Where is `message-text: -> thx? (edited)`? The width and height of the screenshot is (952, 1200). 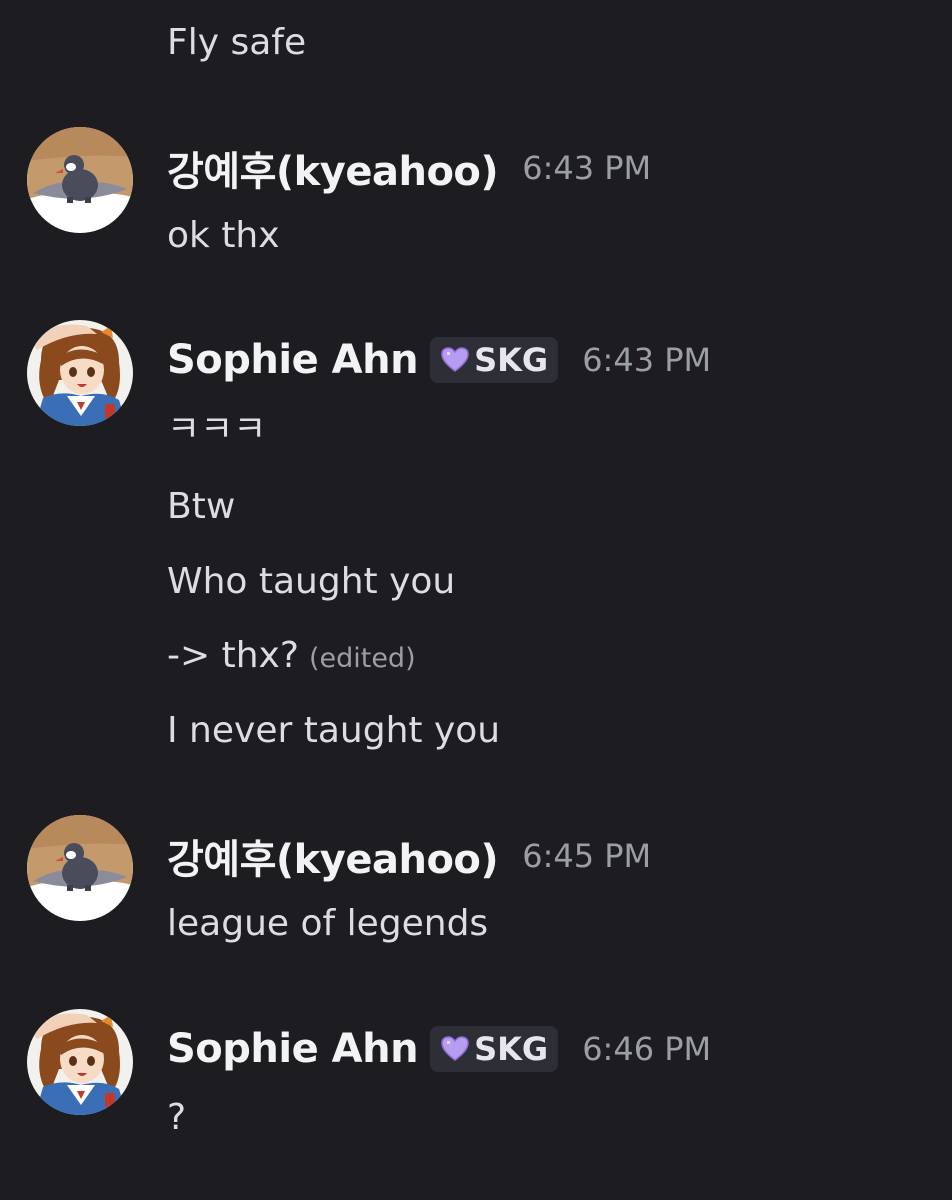 message-text: -> thx? (edited) is located at coordinates (291, 657).